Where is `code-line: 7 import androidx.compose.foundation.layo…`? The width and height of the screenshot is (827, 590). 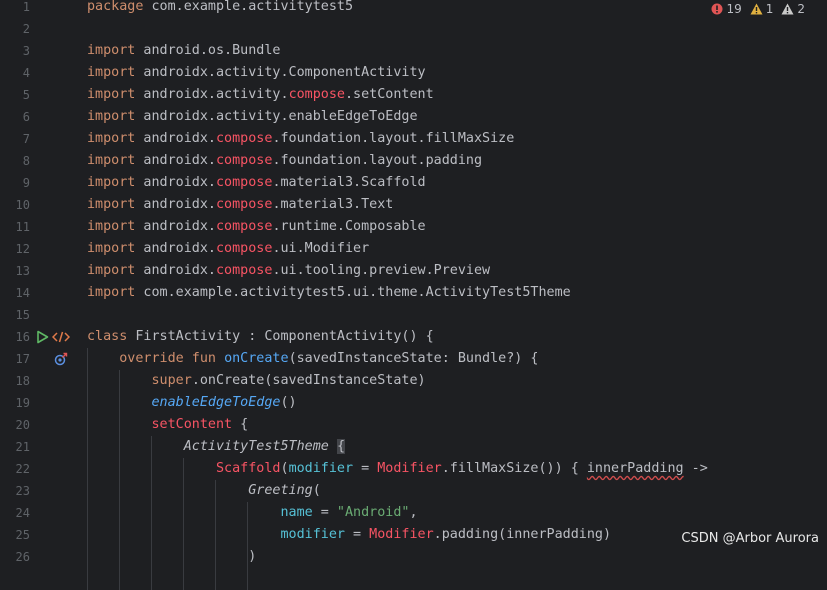 code-line: 7 import androidx.compose.foundation.layo… is located at coordinates (413, 139).